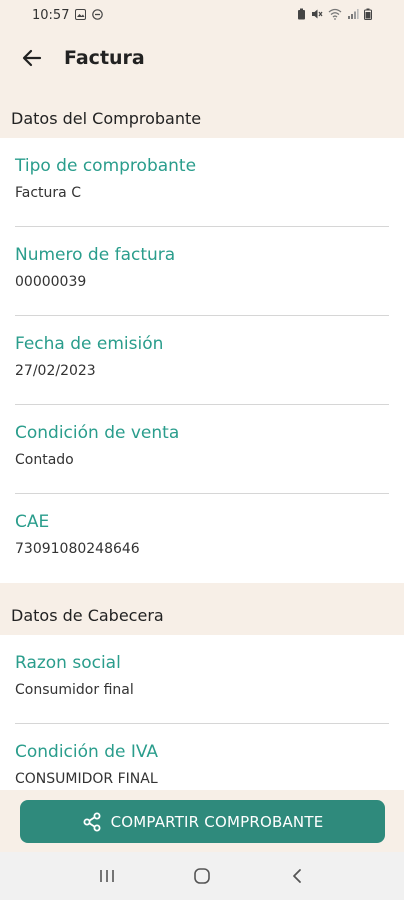 The width and height of the screenshot is (404, 900). I want to click on battery-saver-icon, so click(301, 15).